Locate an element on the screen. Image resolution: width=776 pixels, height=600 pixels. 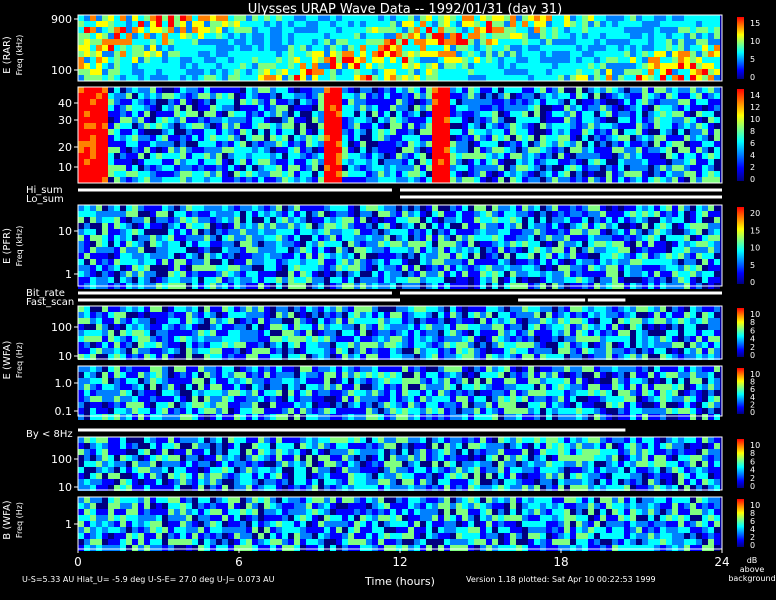
colorbar-pfr is located at coordinates (740, 245).